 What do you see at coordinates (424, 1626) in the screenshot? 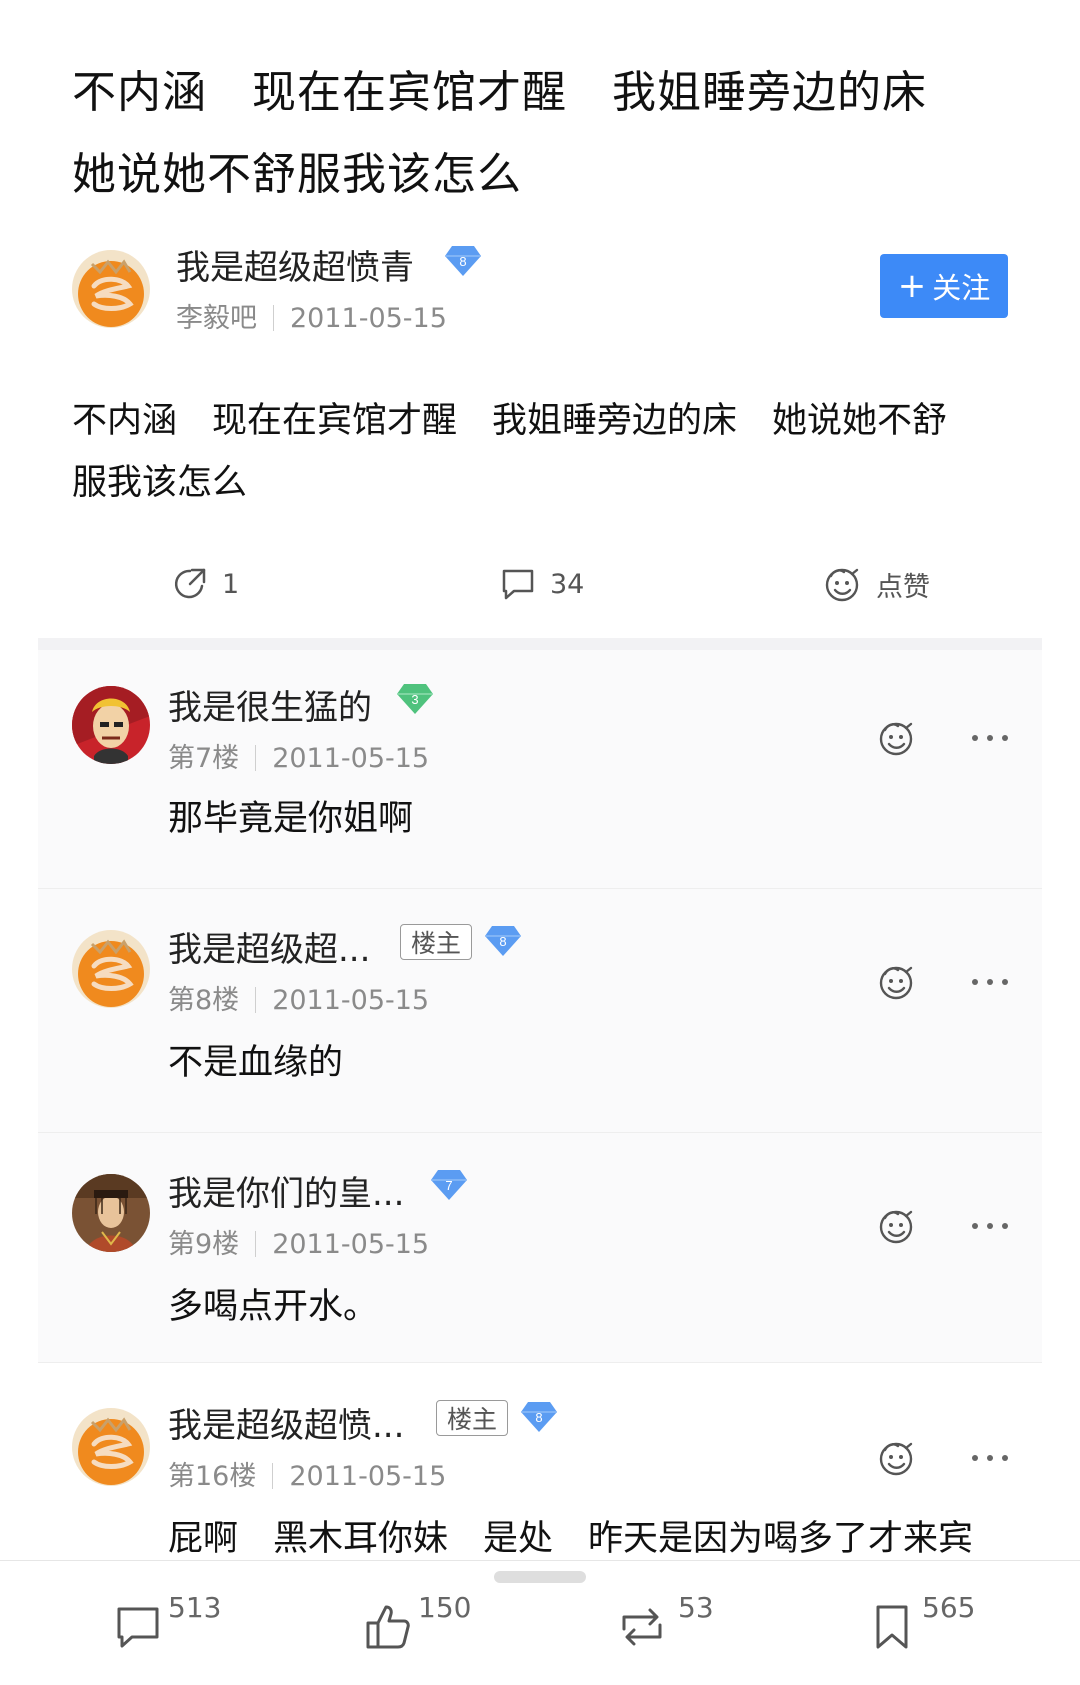
I see `bottom-like-button: 150` at bounding box center [424, 1626].